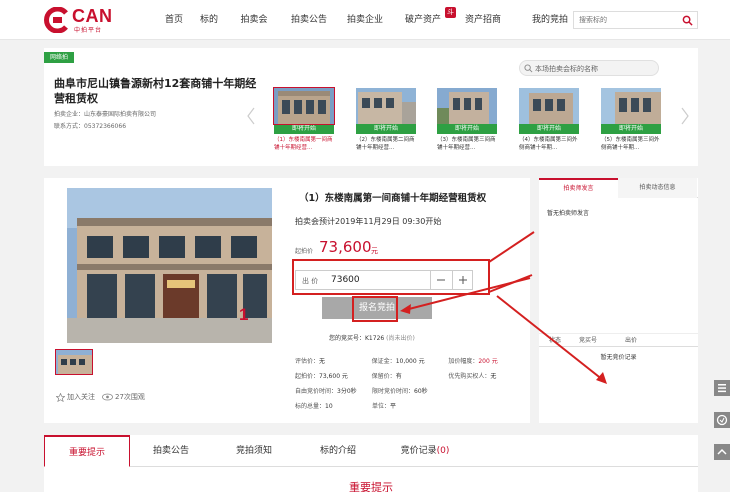  Describe the element at coordinates (483, 20) in the screenshot. I see `nav-asset-investment: 资产招商` at that location.